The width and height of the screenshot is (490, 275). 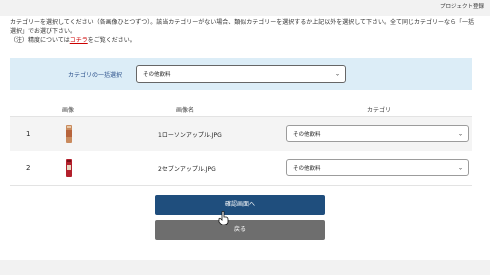 I want to click on col-header-image: 画像, so click(x=68, y=110).